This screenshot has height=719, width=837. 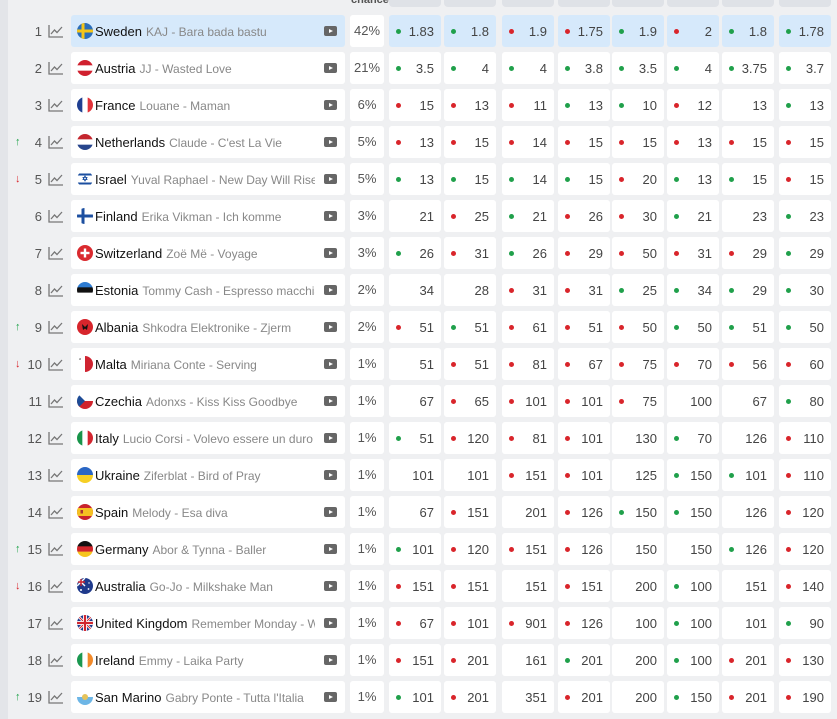 What do you see at coordinates (208, 549) in the screenshot?
I see `entry-cell: Germany Abor & Tynna - Baller` at bounding box center [208, 549].